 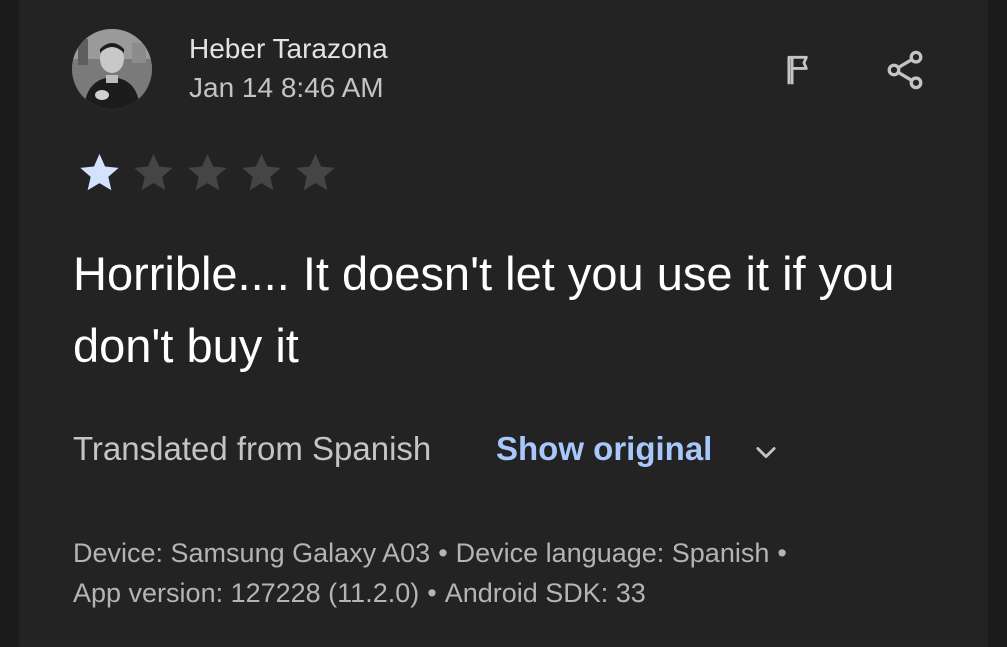 I want to click on star-rating, so click(x=207, y=173).